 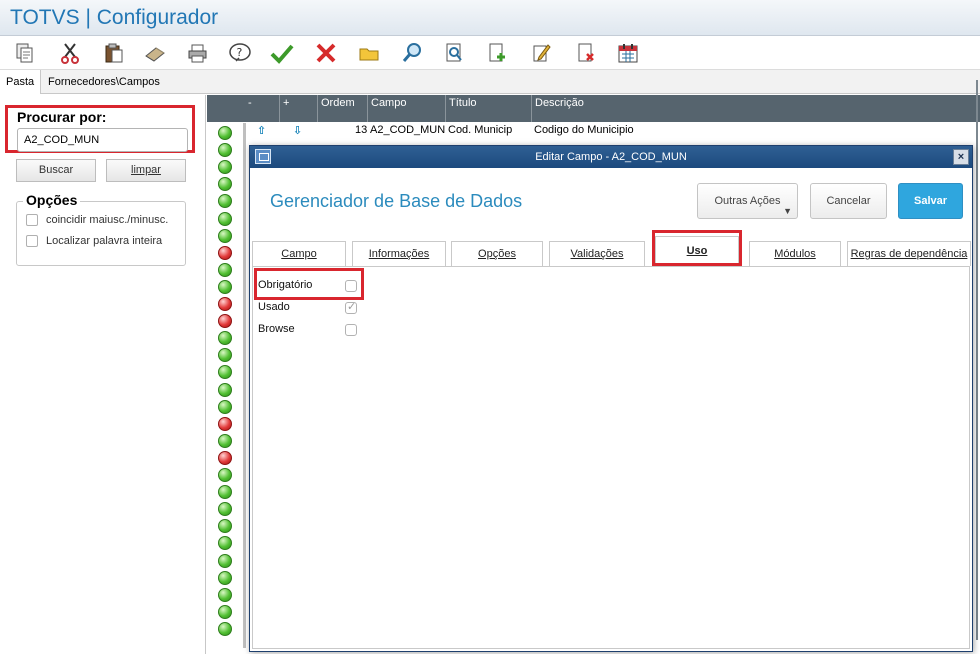 What do you see at coordinates (114, 17) in the screenshot?
I see `app-title: TOTVS | Configurador` at bounding box center [114, 17].